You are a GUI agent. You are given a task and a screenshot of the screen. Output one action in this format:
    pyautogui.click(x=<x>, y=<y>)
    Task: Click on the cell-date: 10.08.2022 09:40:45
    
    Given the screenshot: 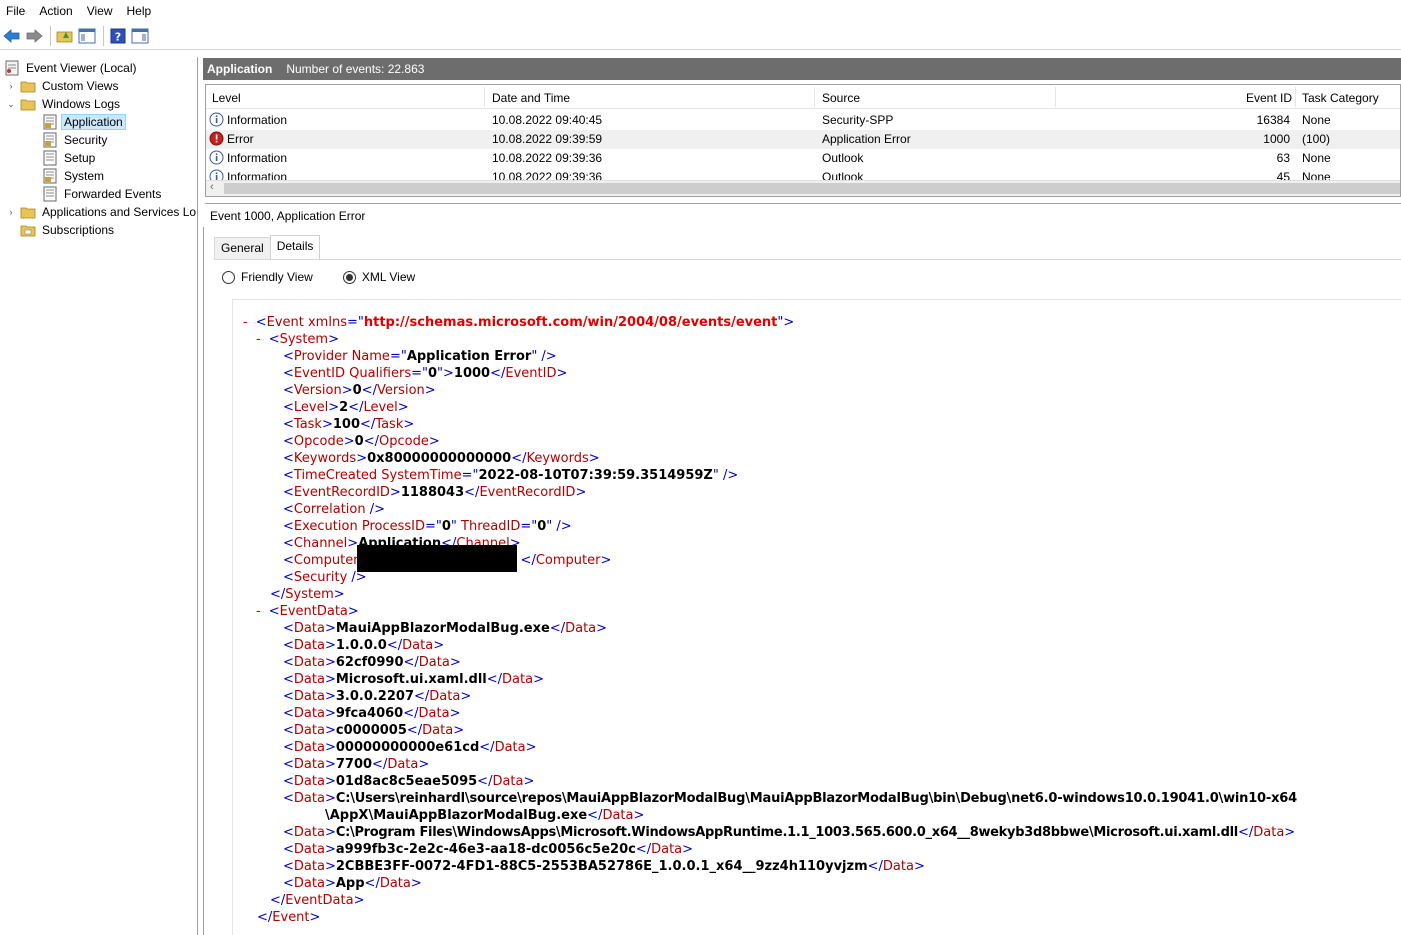 What is the action you would take?
    pyautogui.click(x=547, y=120)
    